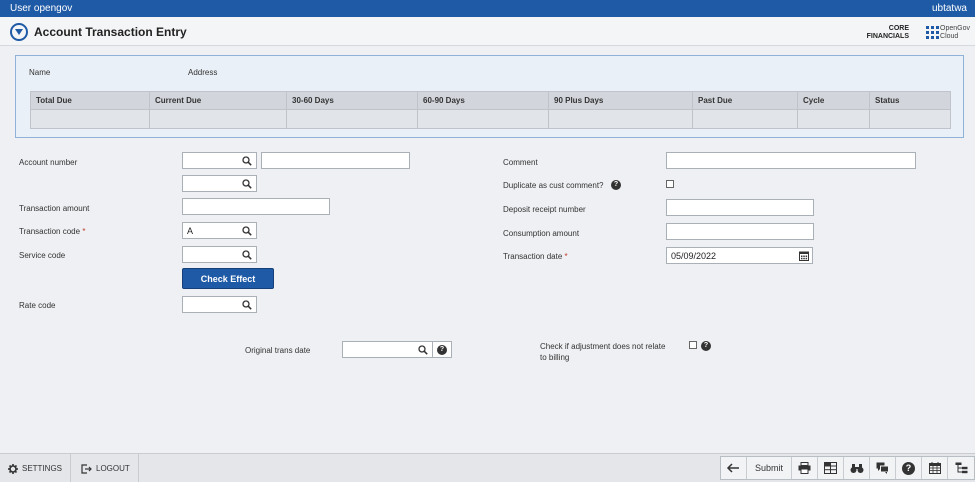 Image resolution: width=975 pixels, height=482 pixels. Describe the element at coordinates (210, 304) in the screenshot. I see `rate-code-input` at that location.